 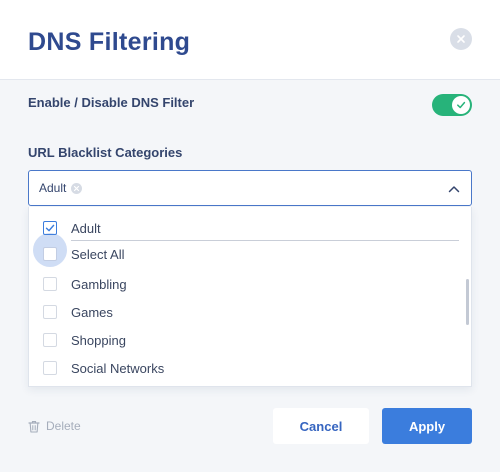 I want to click on option-label: Adult, so click(x=86, y=228).